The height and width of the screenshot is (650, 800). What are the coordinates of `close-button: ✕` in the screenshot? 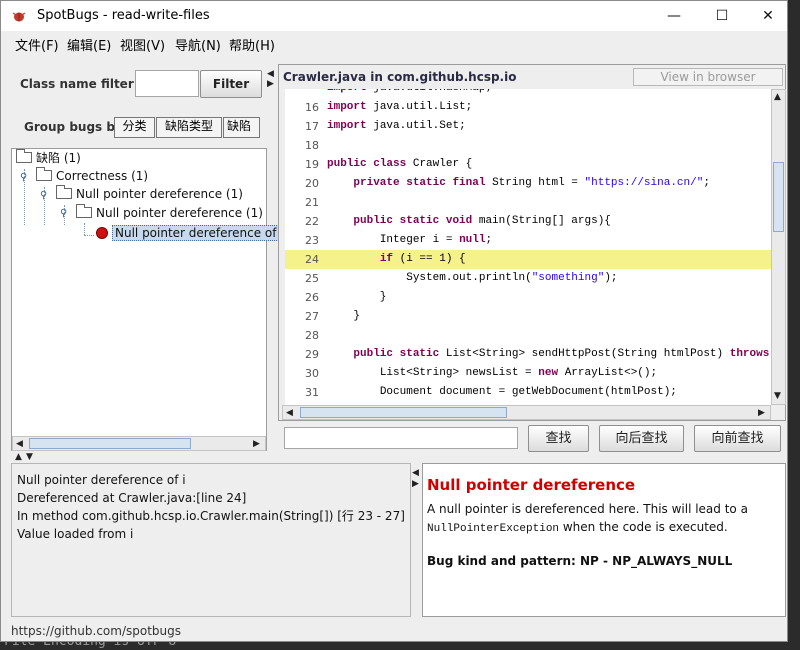 It's located at (768, 16).